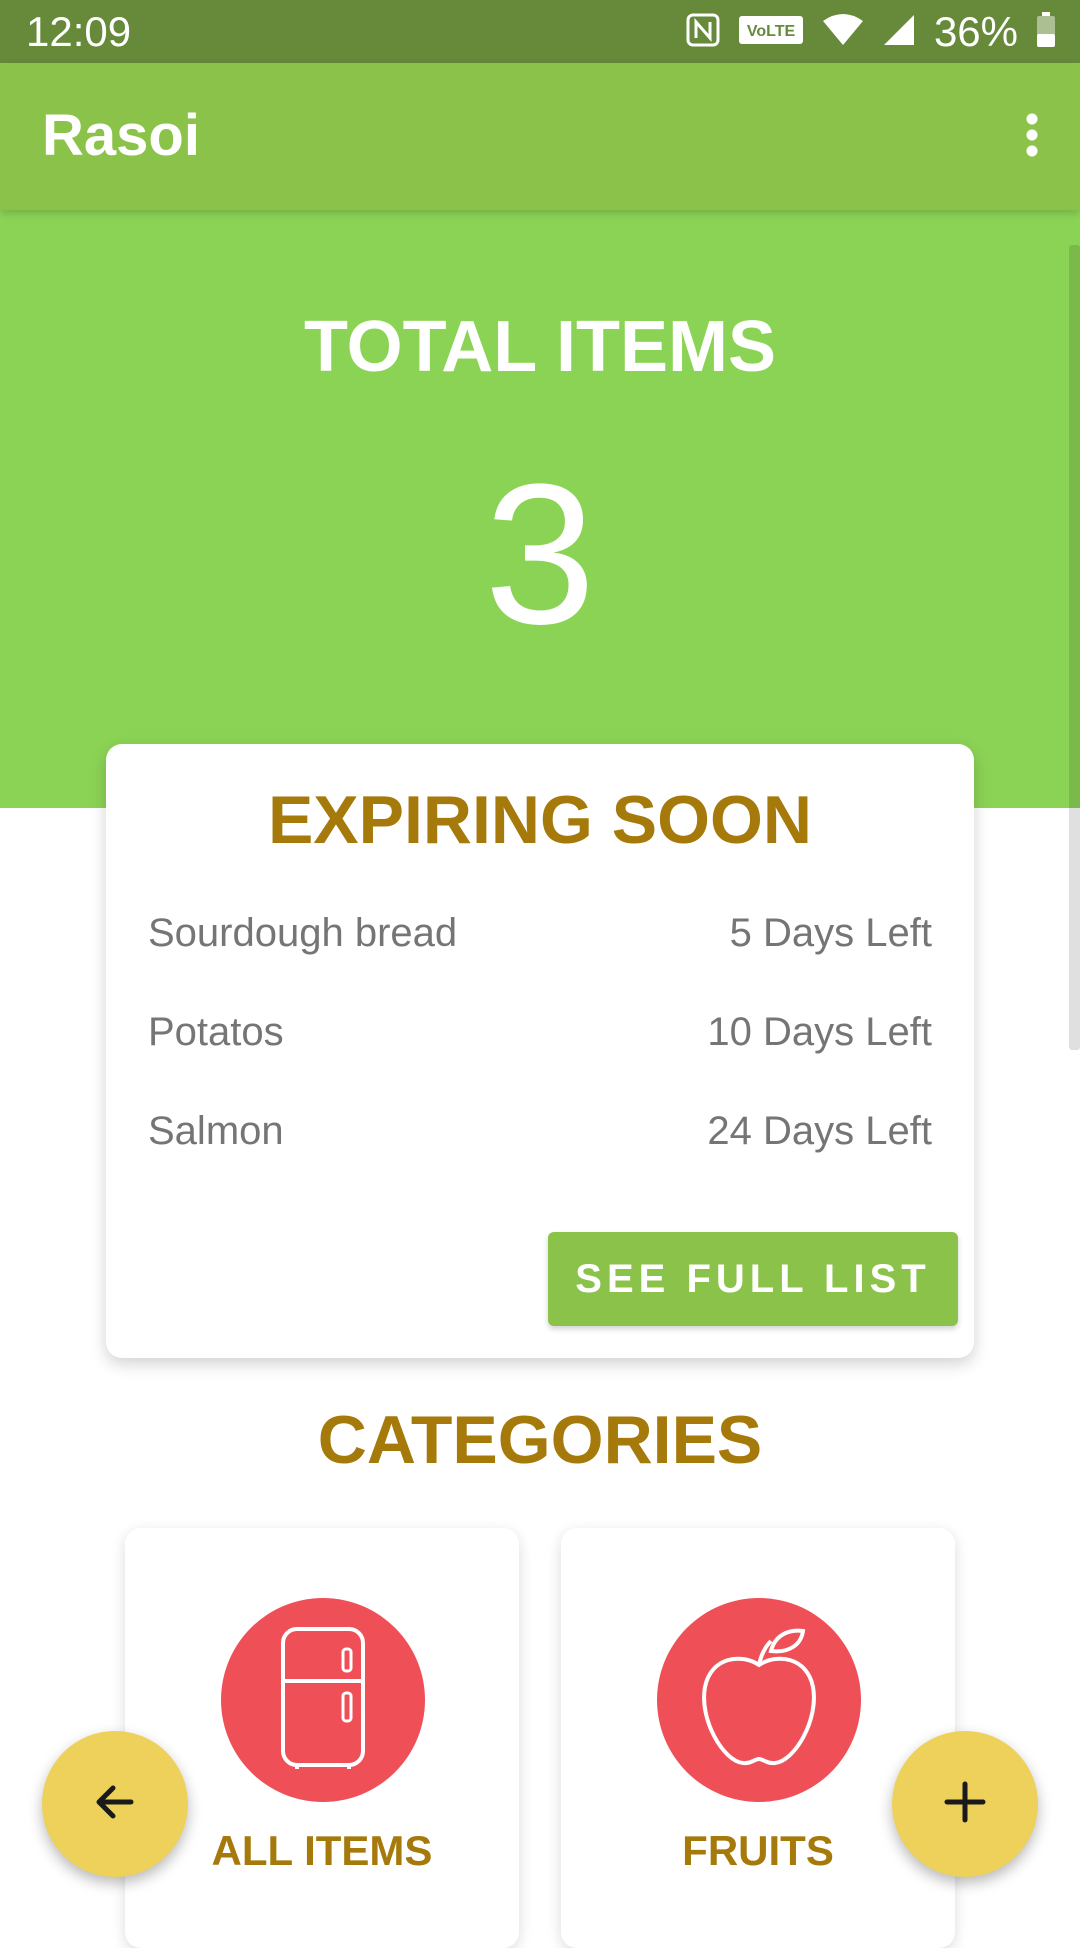 This screenshot has height=1948, width=1080. I want to click on days-left: 24 Days Left, so click(819, 1130).